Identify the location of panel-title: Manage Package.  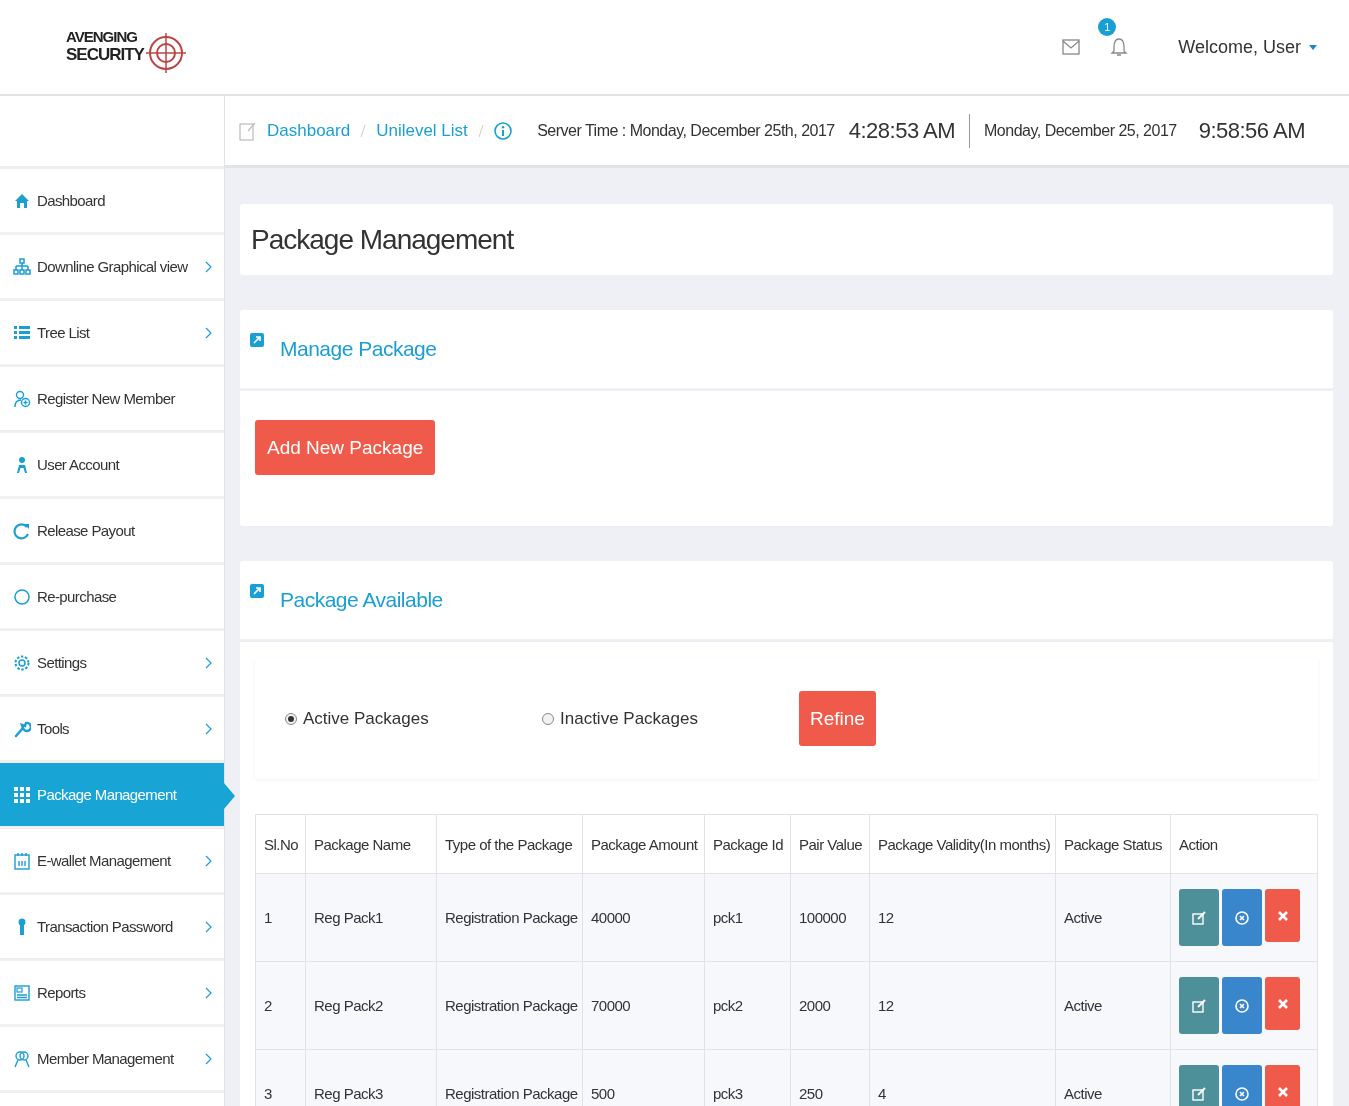
(358, 349).